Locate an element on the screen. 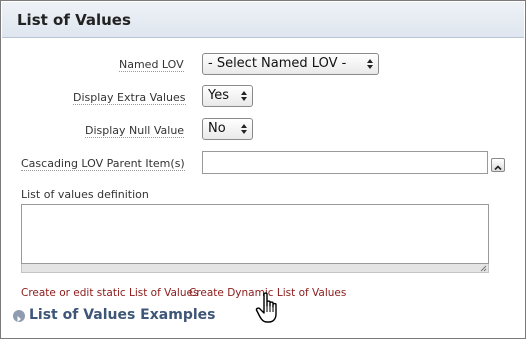 Image resolution: width=526 pixels, height=339 pixels. textarea-resize-bar is located at coordinates (255, 268).